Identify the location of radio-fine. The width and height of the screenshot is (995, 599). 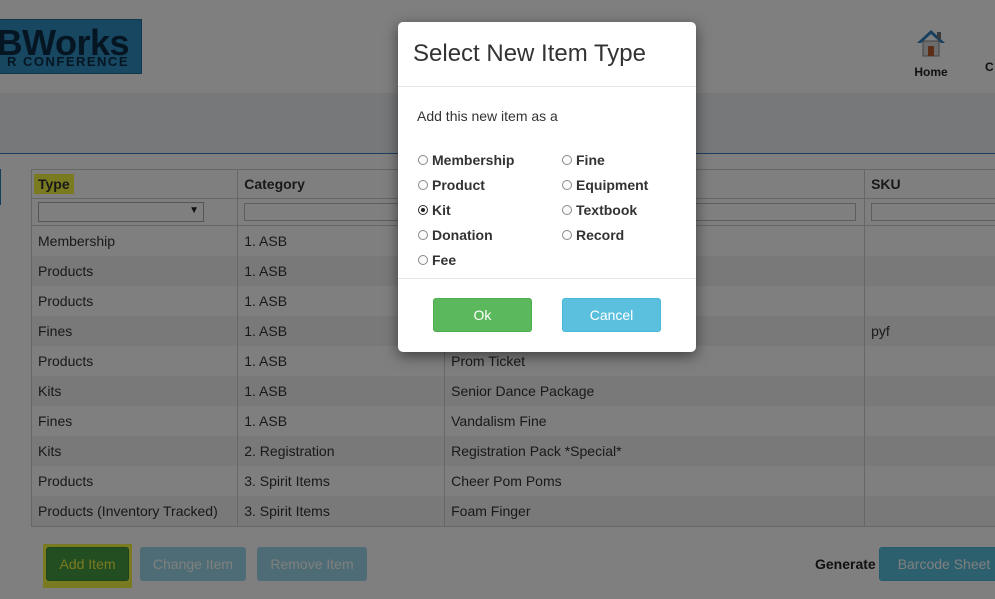
(567, 160).